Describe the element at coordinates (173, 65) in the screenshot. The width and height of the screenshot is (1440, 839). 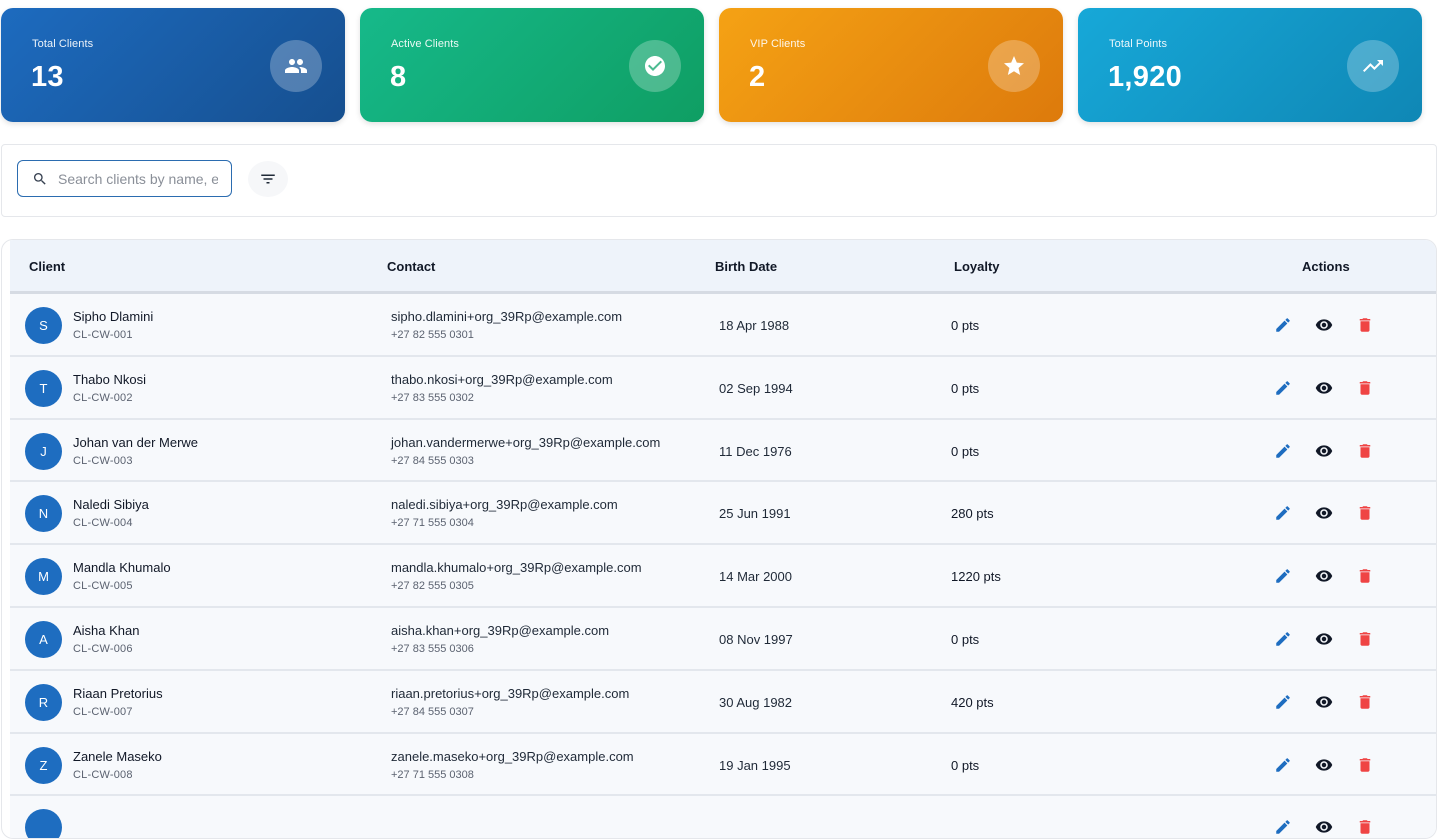
I see `stat-card-total-clients: Total Clients 13` at that location.